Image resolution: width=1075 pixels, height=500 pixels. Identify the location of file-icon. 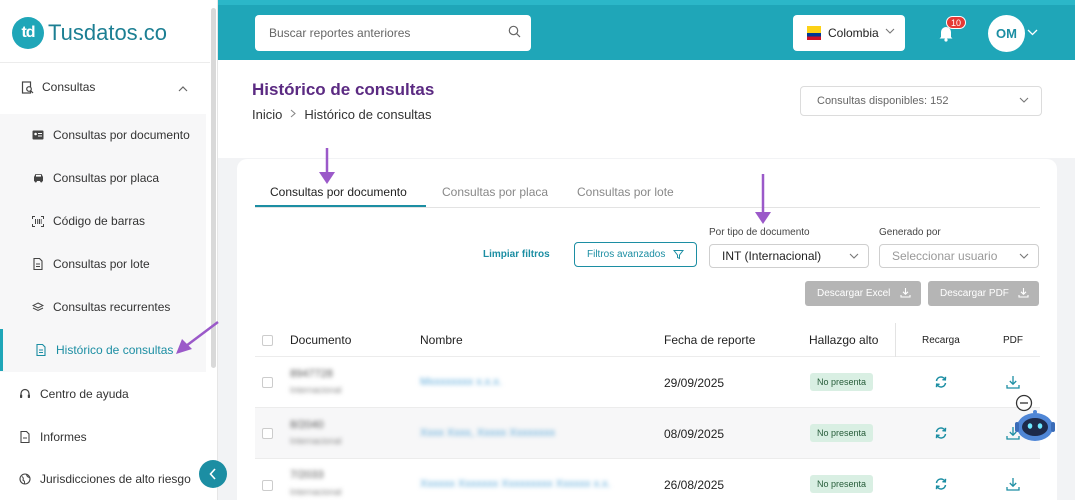
(38, 264).